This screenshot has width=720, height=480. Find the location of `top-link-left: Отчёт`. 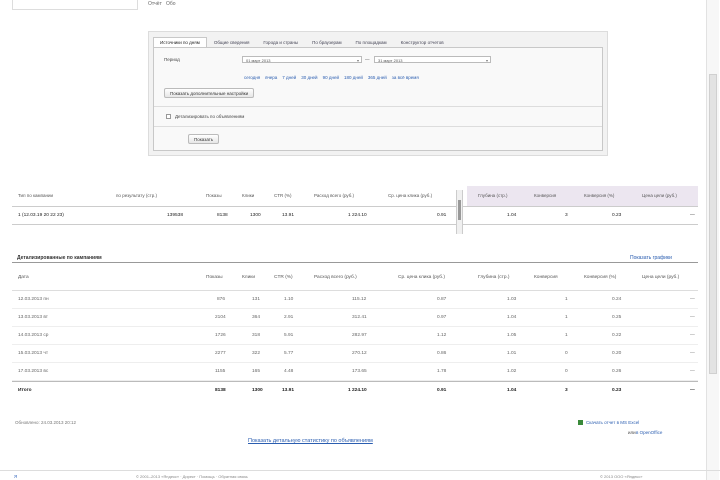

top-link-left: Отчёт is located at coordinates (155, 4).